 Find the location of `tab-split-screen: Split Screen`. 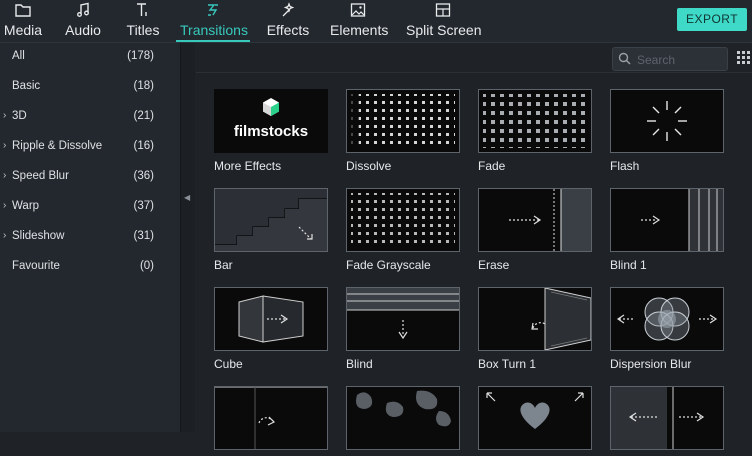

tab-split-screen: Split Screen is located at coordinates (443, 21).